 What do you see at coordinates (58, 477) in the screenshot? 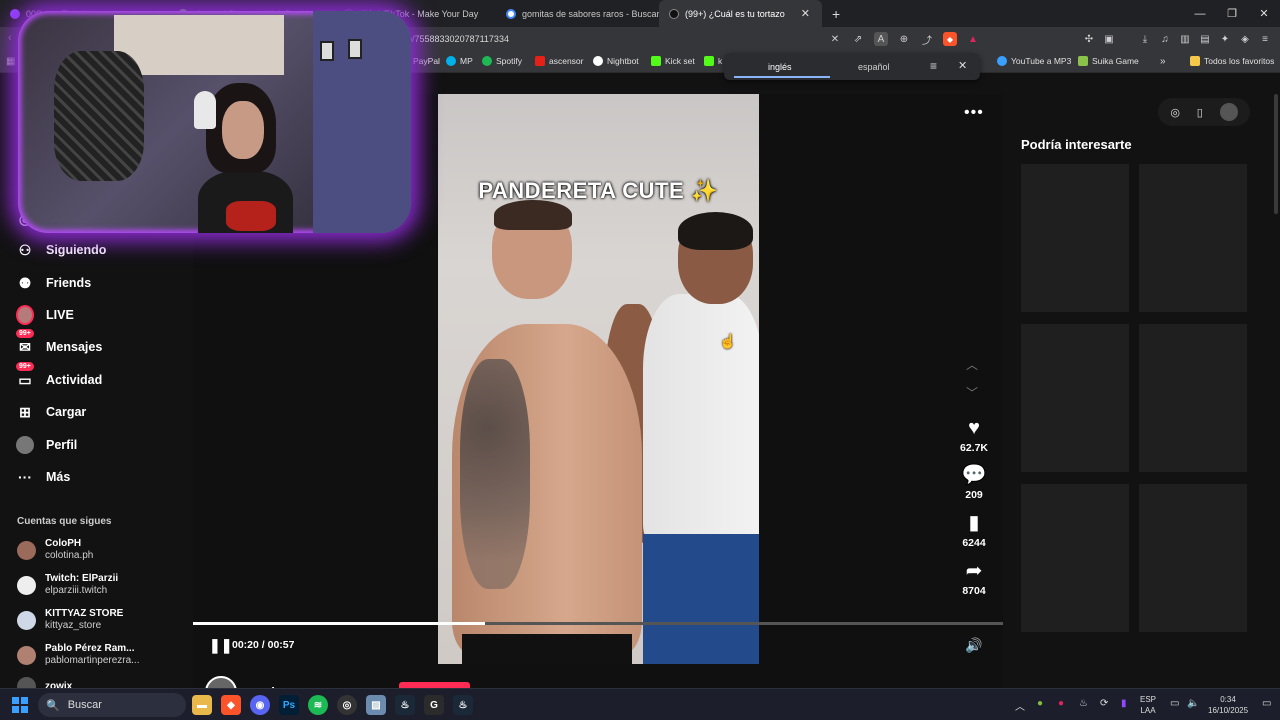
I see `nav-label: Más` at bounding box center [58, 477].